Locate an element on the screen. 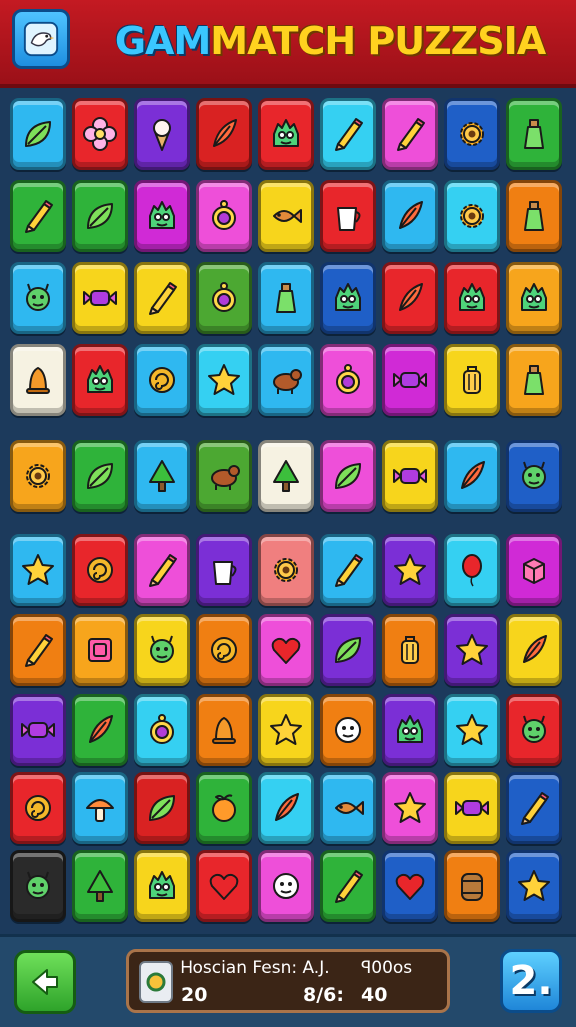 This screenshot has height=1027, width=576. menu-button is located at coordinates (41, 39).